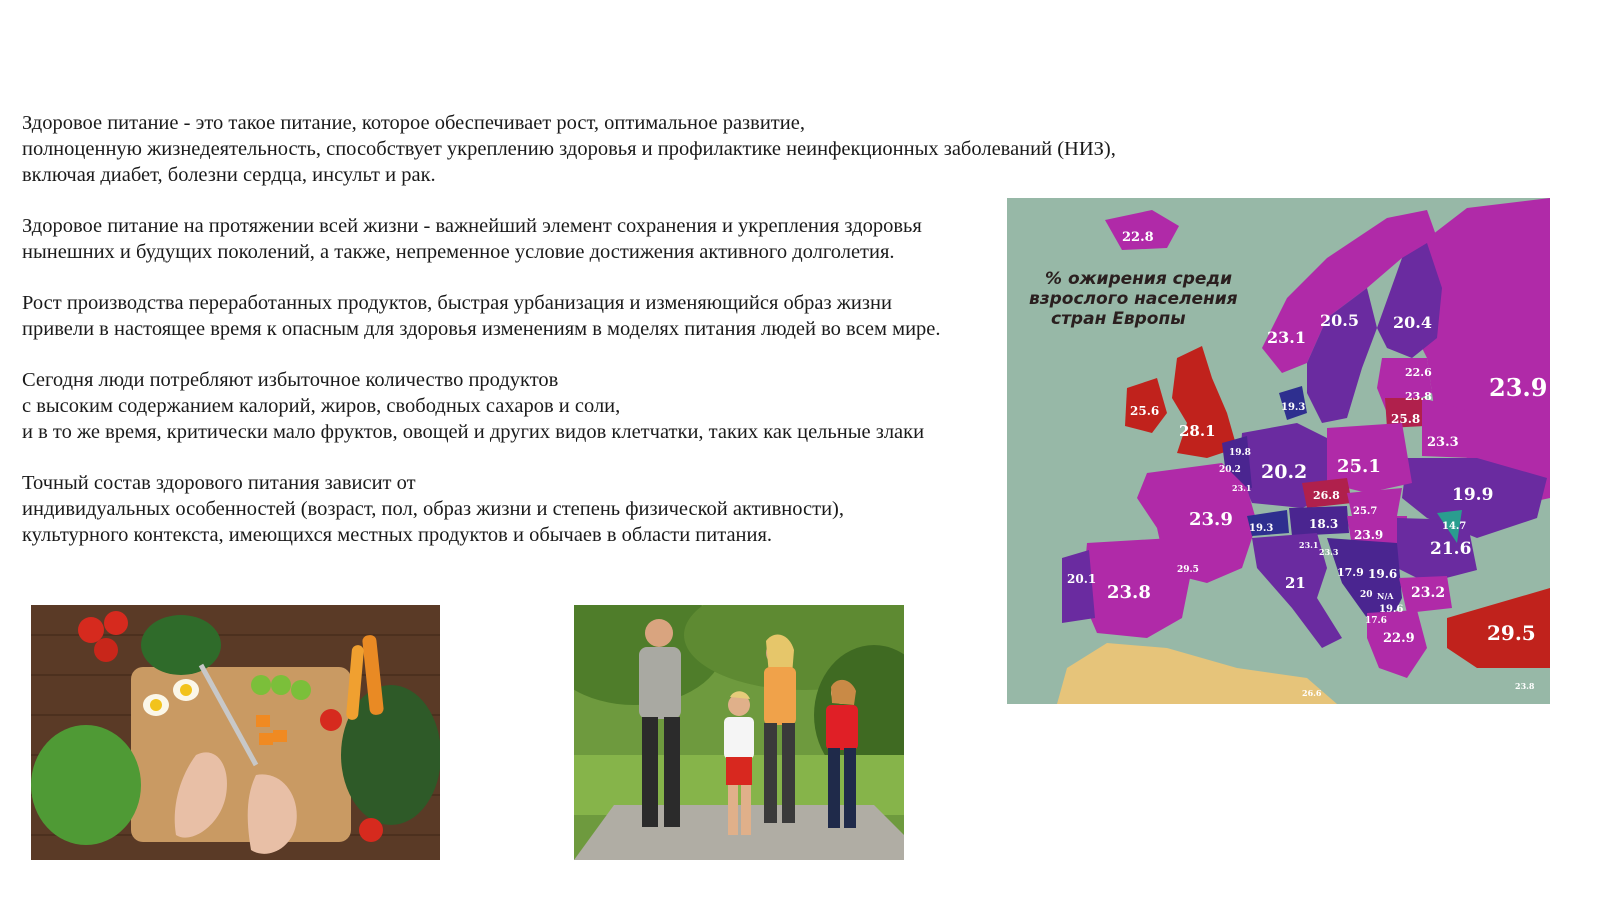 The image size is (1600, 900). Describe the element at coordinates (86, 785) in the screenshot. I see `lettuce` at that location.